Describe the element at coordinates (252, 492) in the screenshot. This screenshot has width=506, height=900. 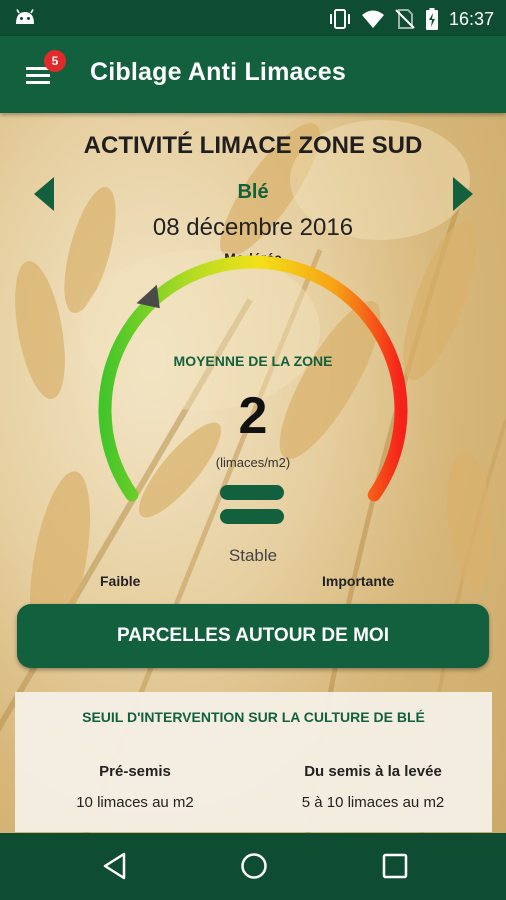
I see `stable-trend-icon` at that location.